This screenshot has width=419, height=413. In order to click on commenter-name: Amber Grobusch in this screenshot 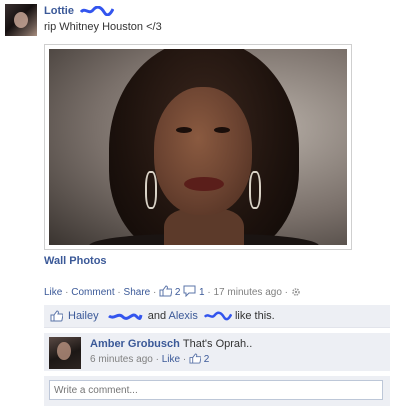, I will do `click(135, 344)`.